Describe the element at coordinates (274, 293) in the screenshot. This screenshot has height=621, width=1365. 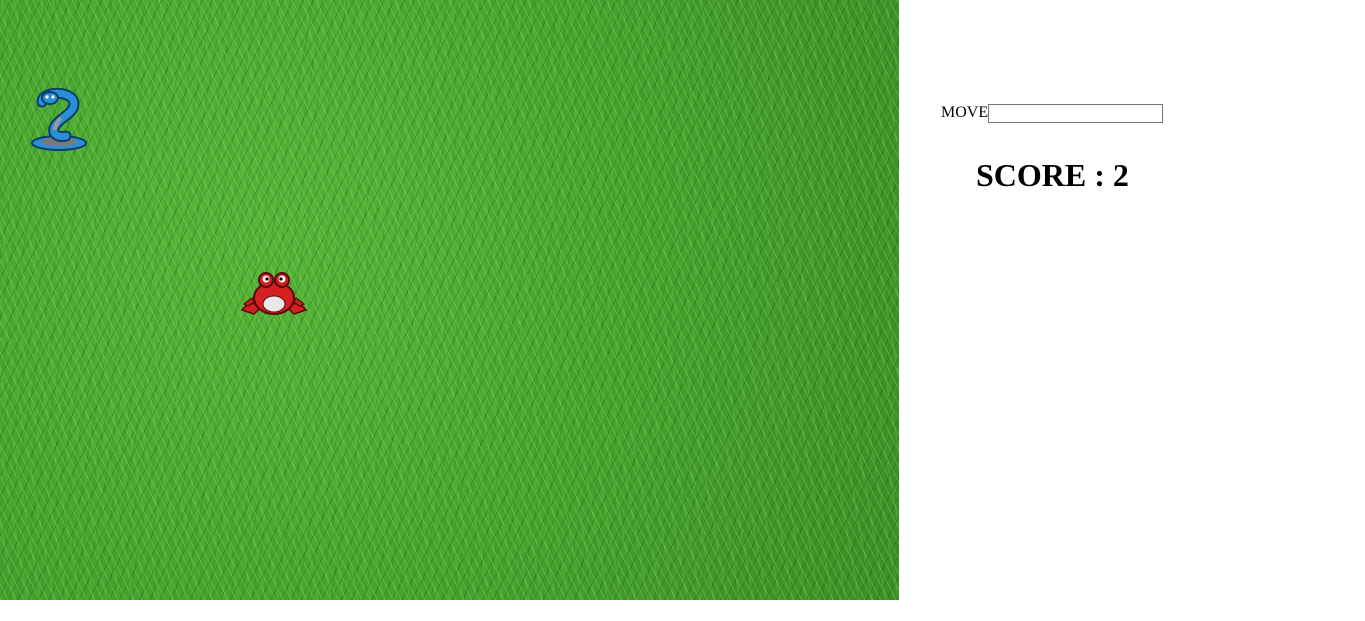
I see `frog-icon` at that location.